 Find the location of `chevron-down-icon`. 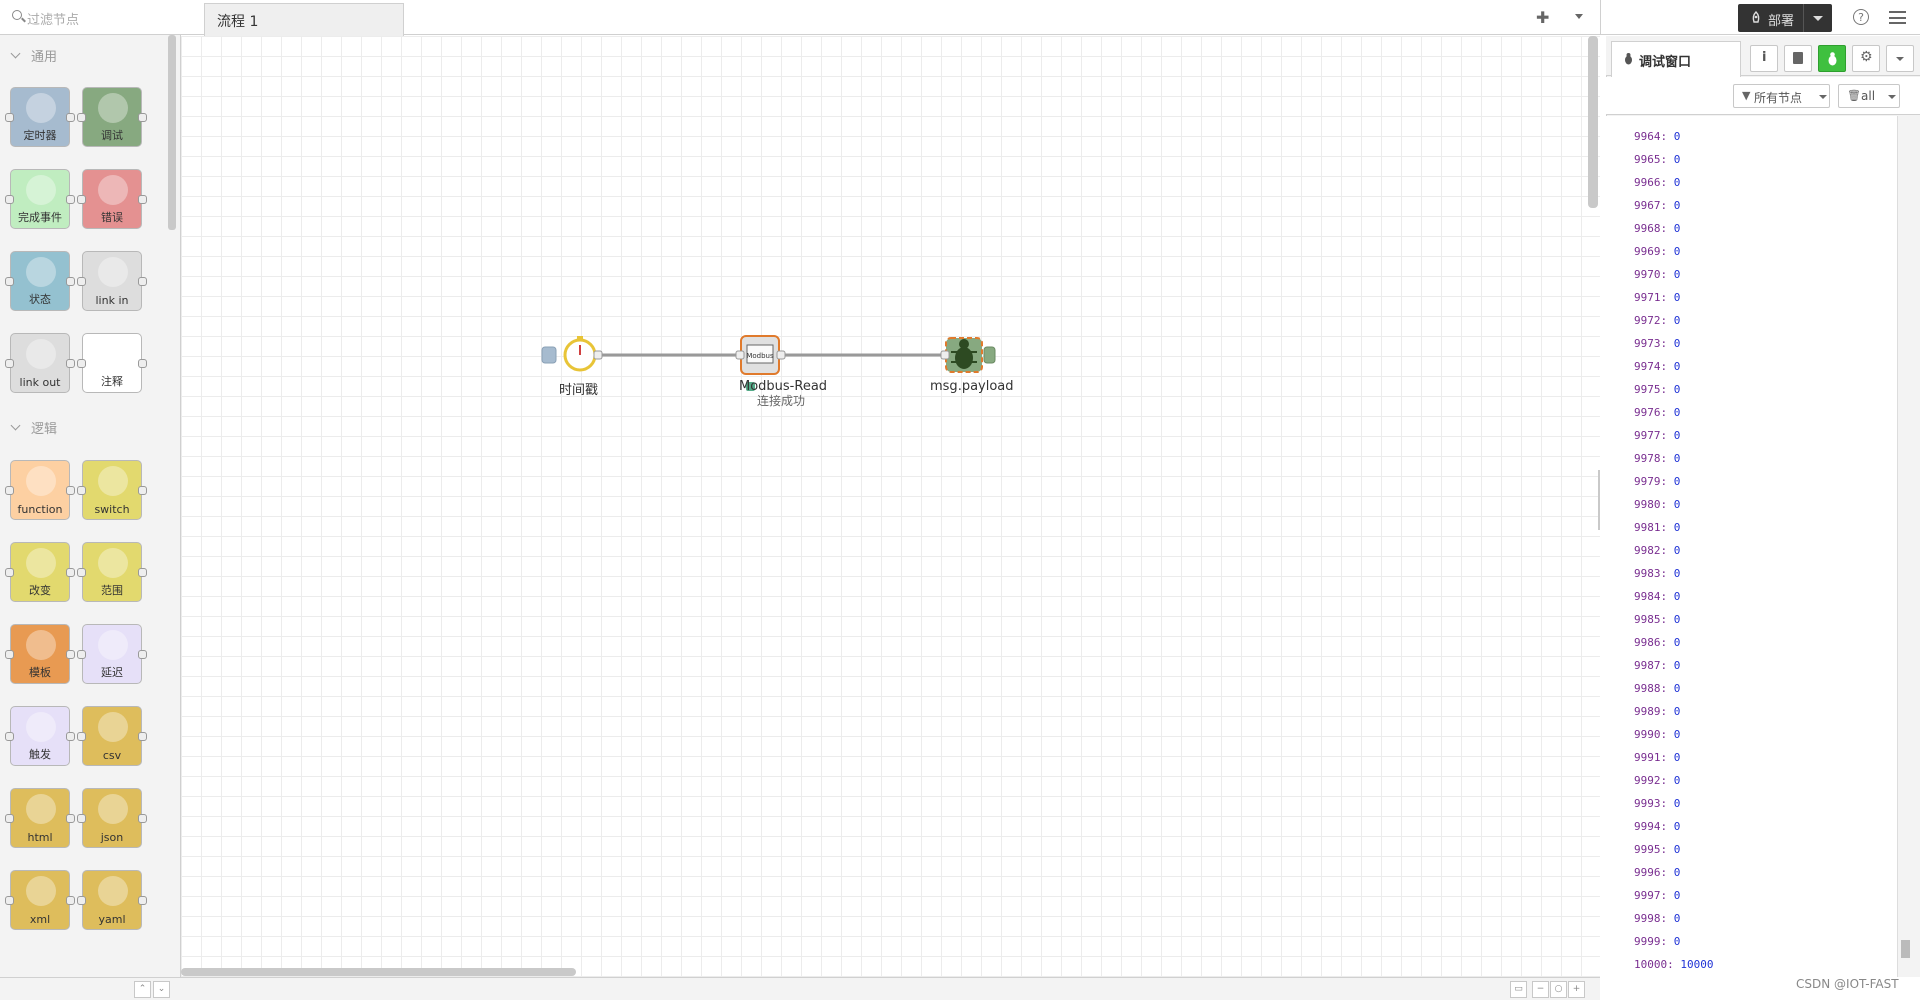

chevron-down-icon is located at coordinates (1817, 18).